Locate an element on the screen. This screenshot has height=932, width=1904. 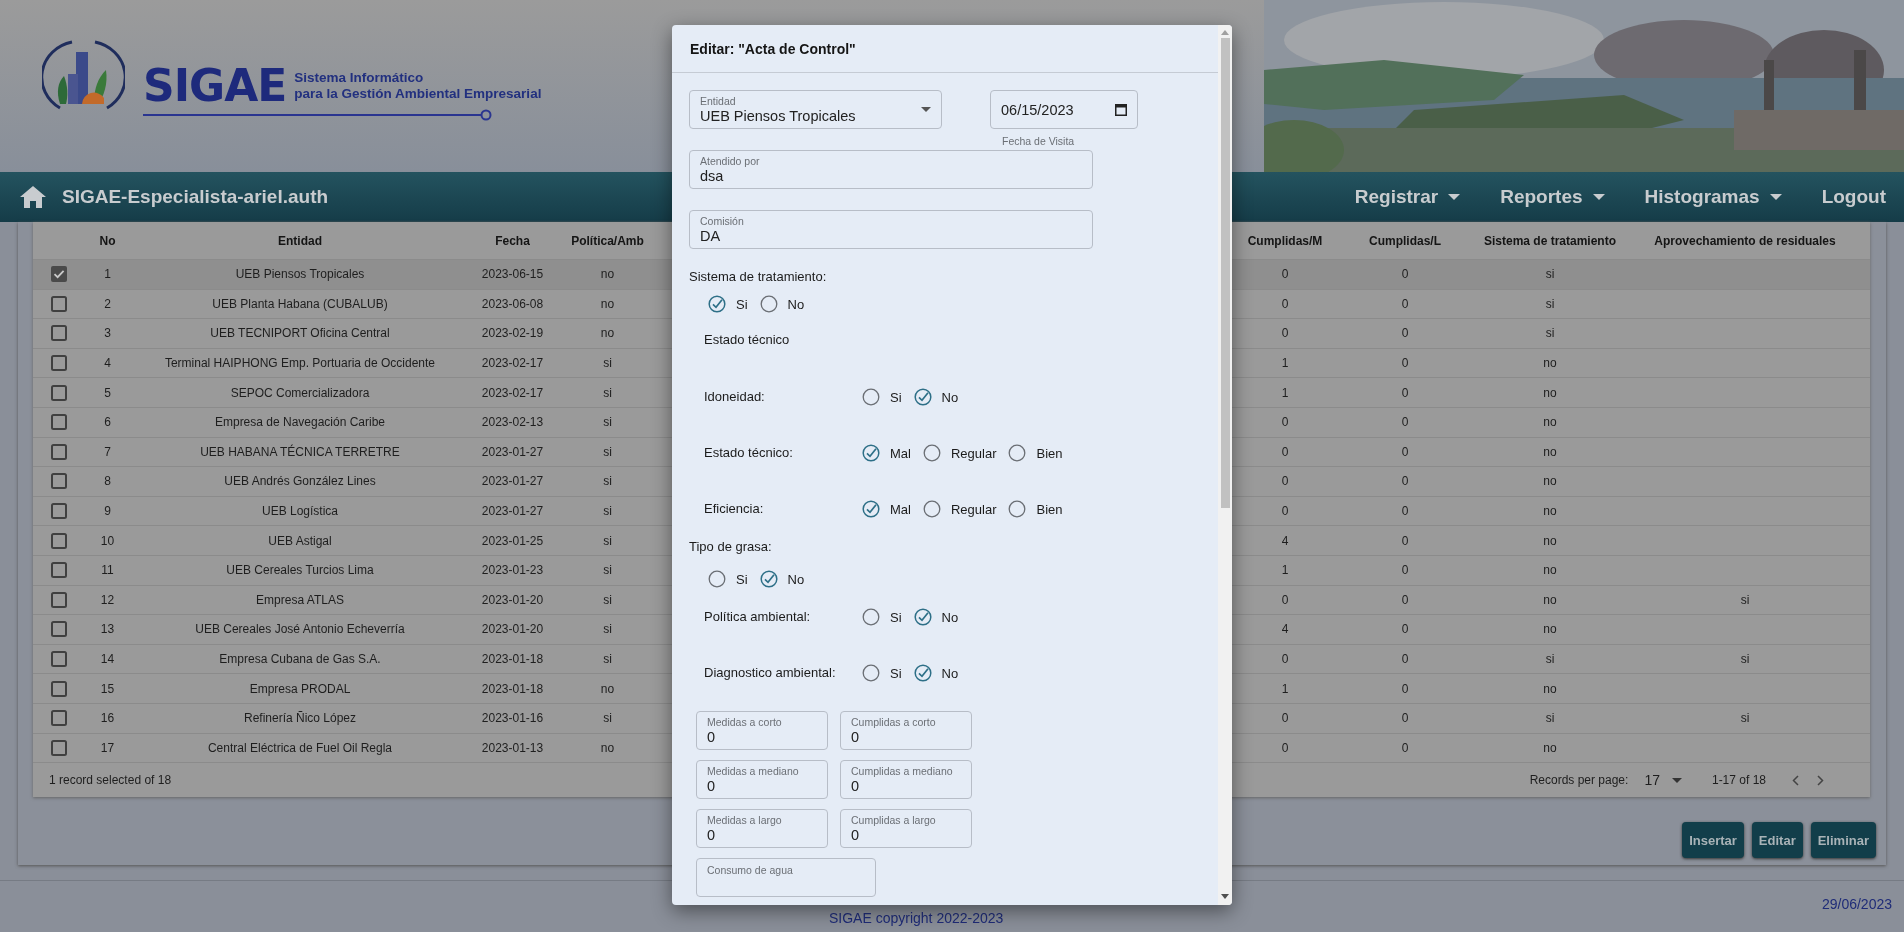
number-field: Consumo de agua is located at coordinates (786, 877).